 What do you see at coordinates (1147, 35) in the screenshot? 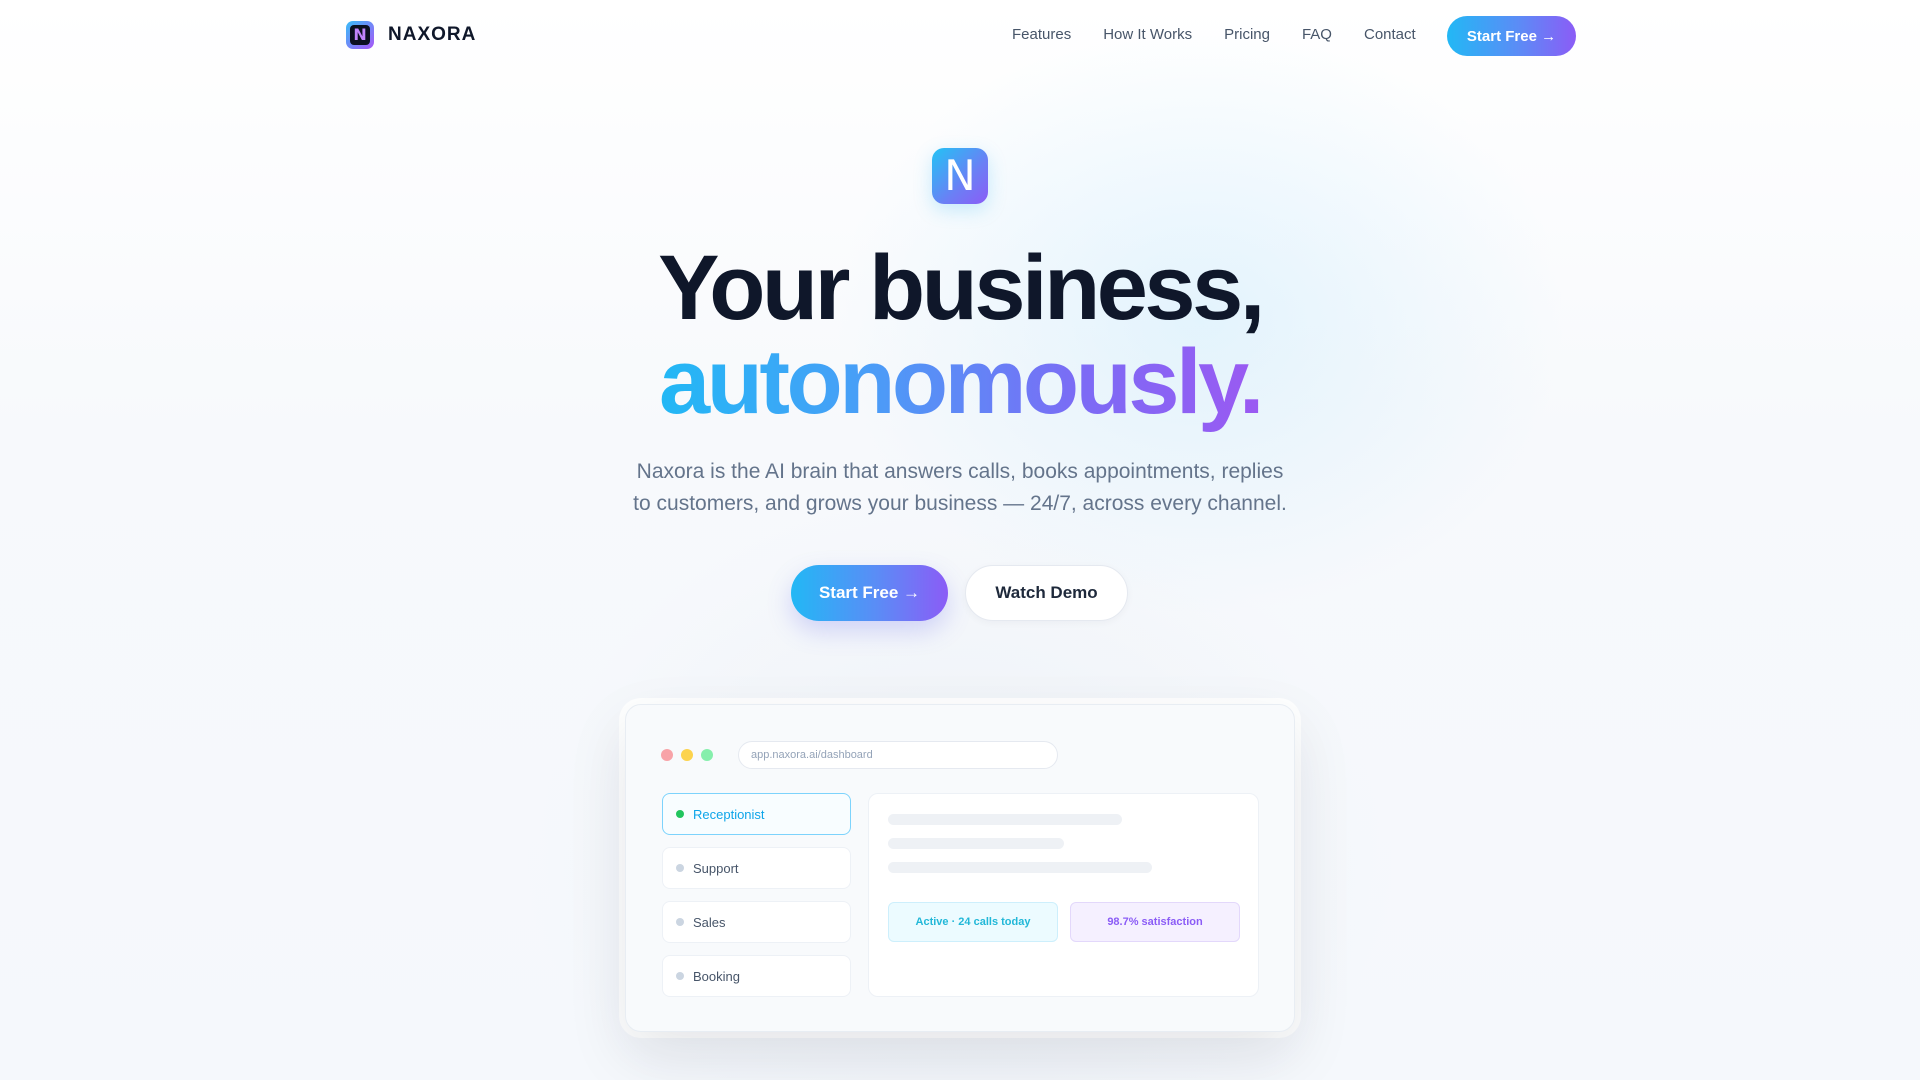
I see `nav-link-how-it-works: How It Works` at bounding box center [1147, 35].